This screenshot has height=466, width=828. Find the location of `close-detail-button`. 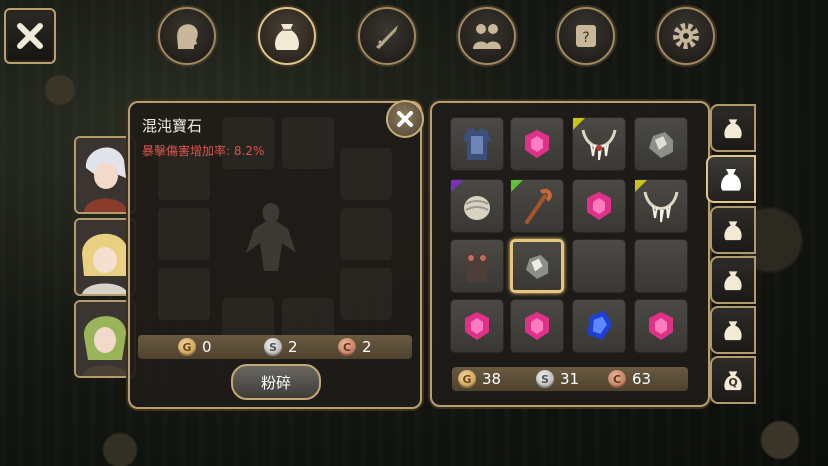

close-detail-button is located at coordinates (405, 119).